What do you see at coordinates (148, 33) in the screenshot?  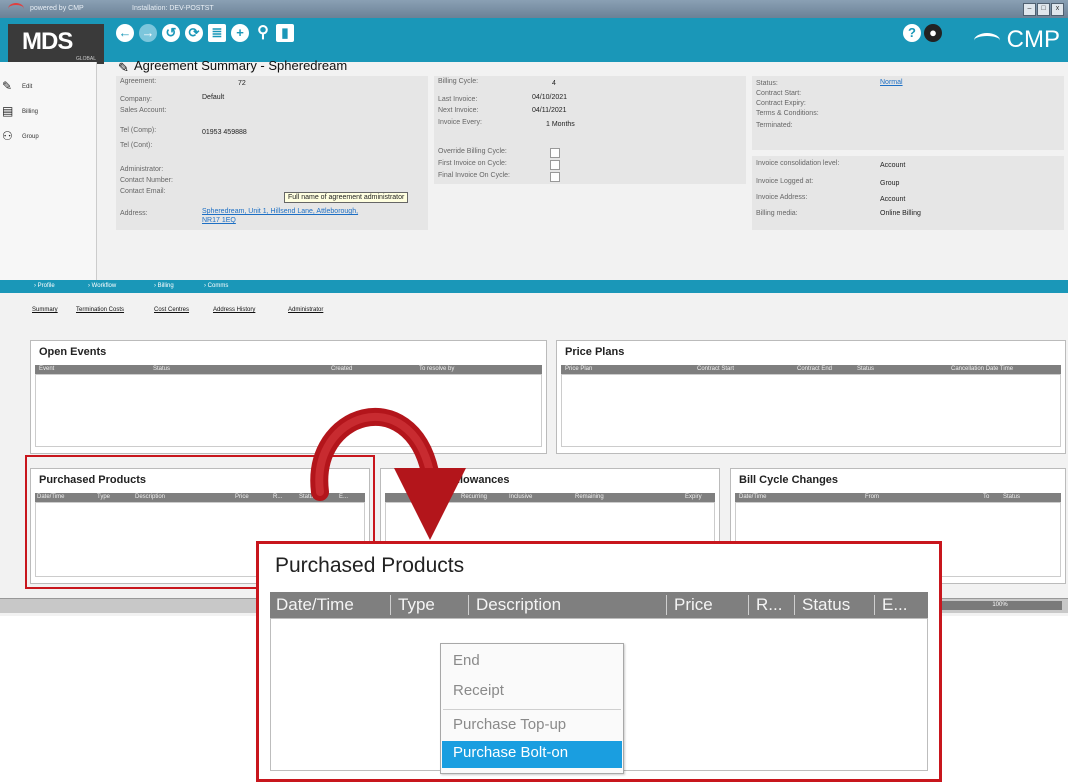 I see `forward-icon: →` at bounding box center [148, 33].